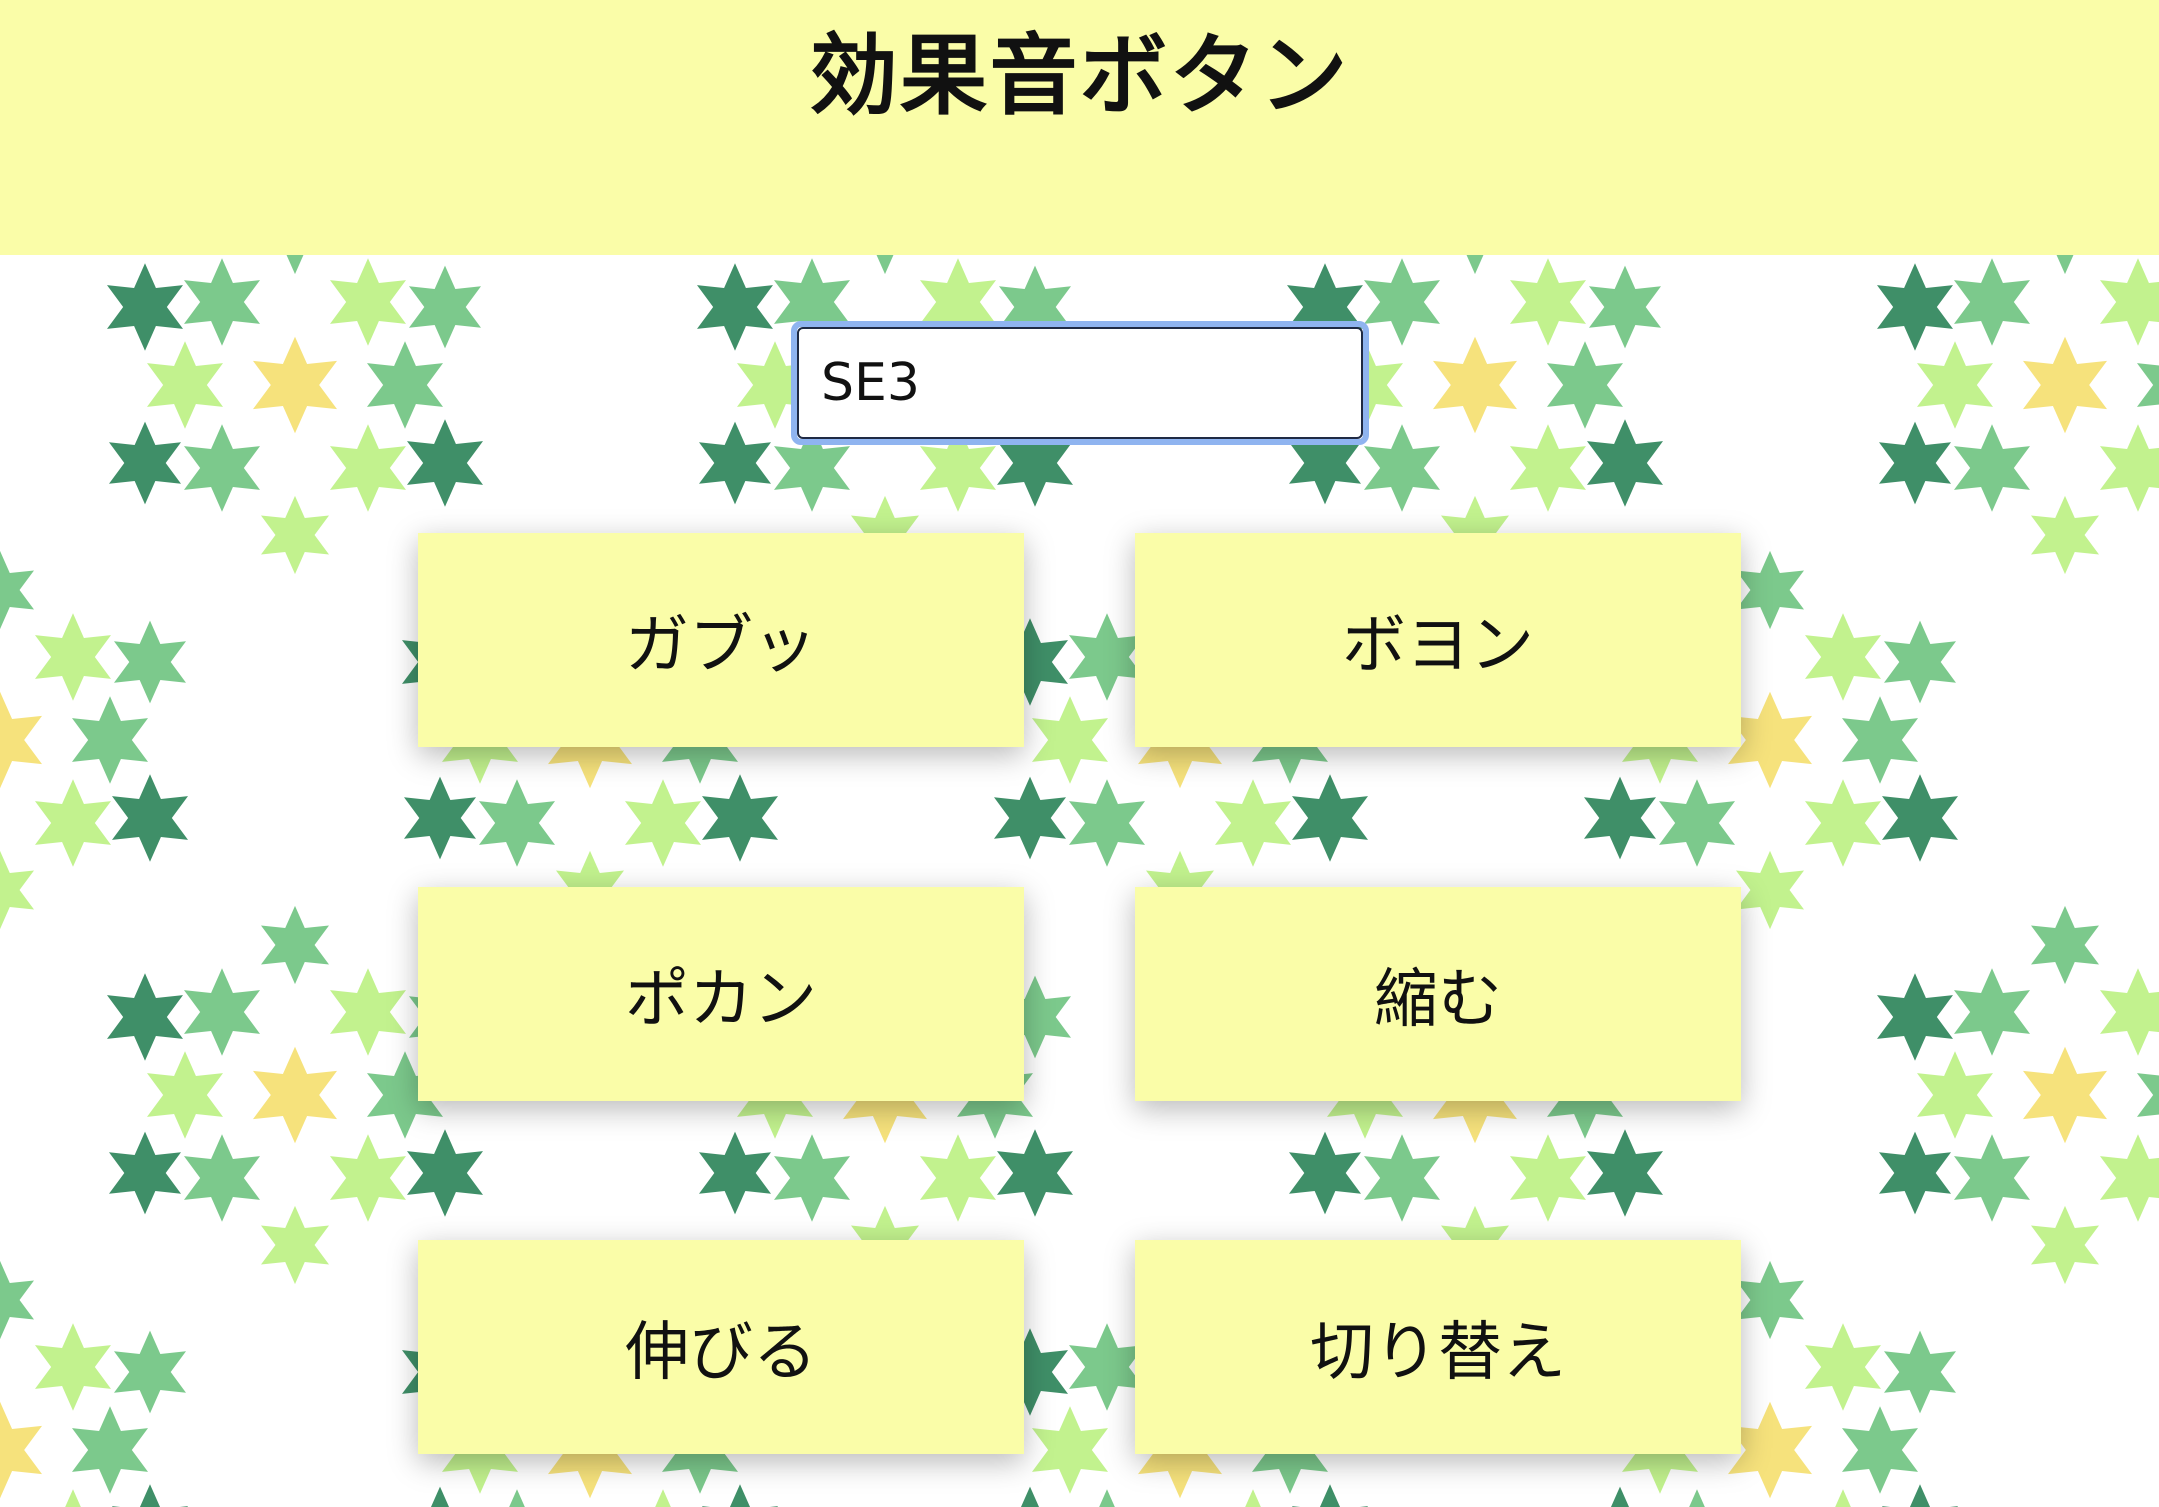 Image resolution: width=2159 pixels, height=1507 pixels. I want to click on sound-select-value: SE3, so click(1080, 383).